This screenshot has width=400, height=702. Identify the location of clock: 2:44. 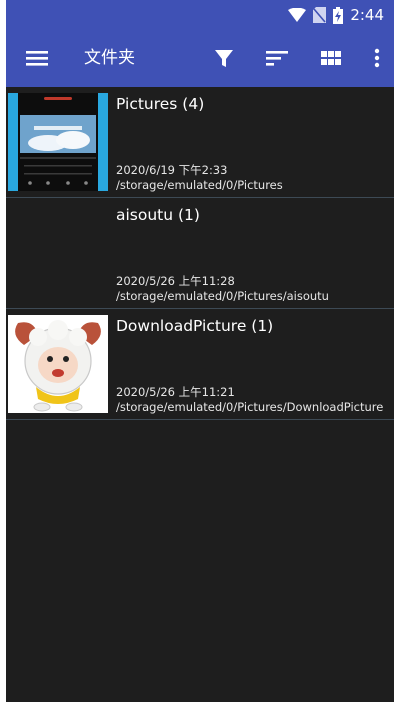
(367, 15).